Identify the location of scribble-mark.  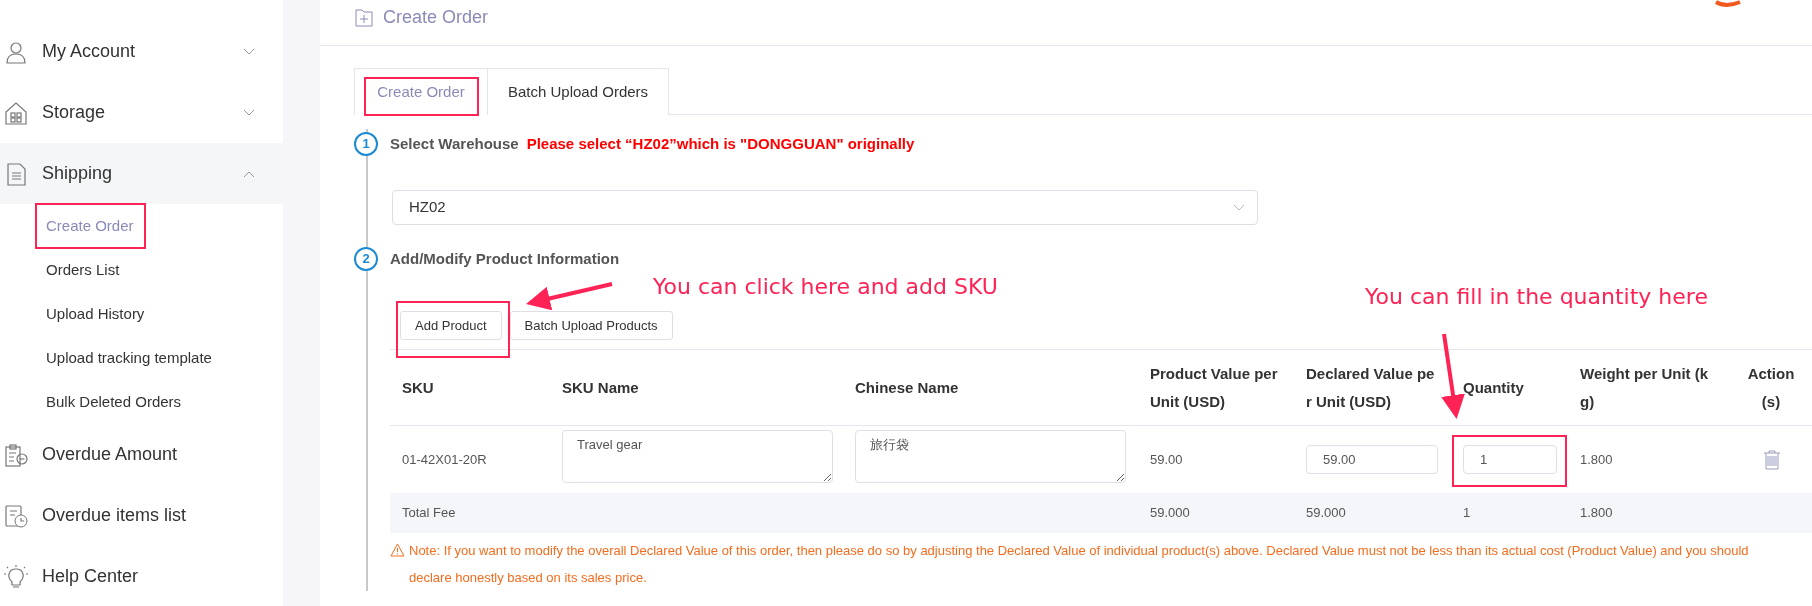
(1728, 3).